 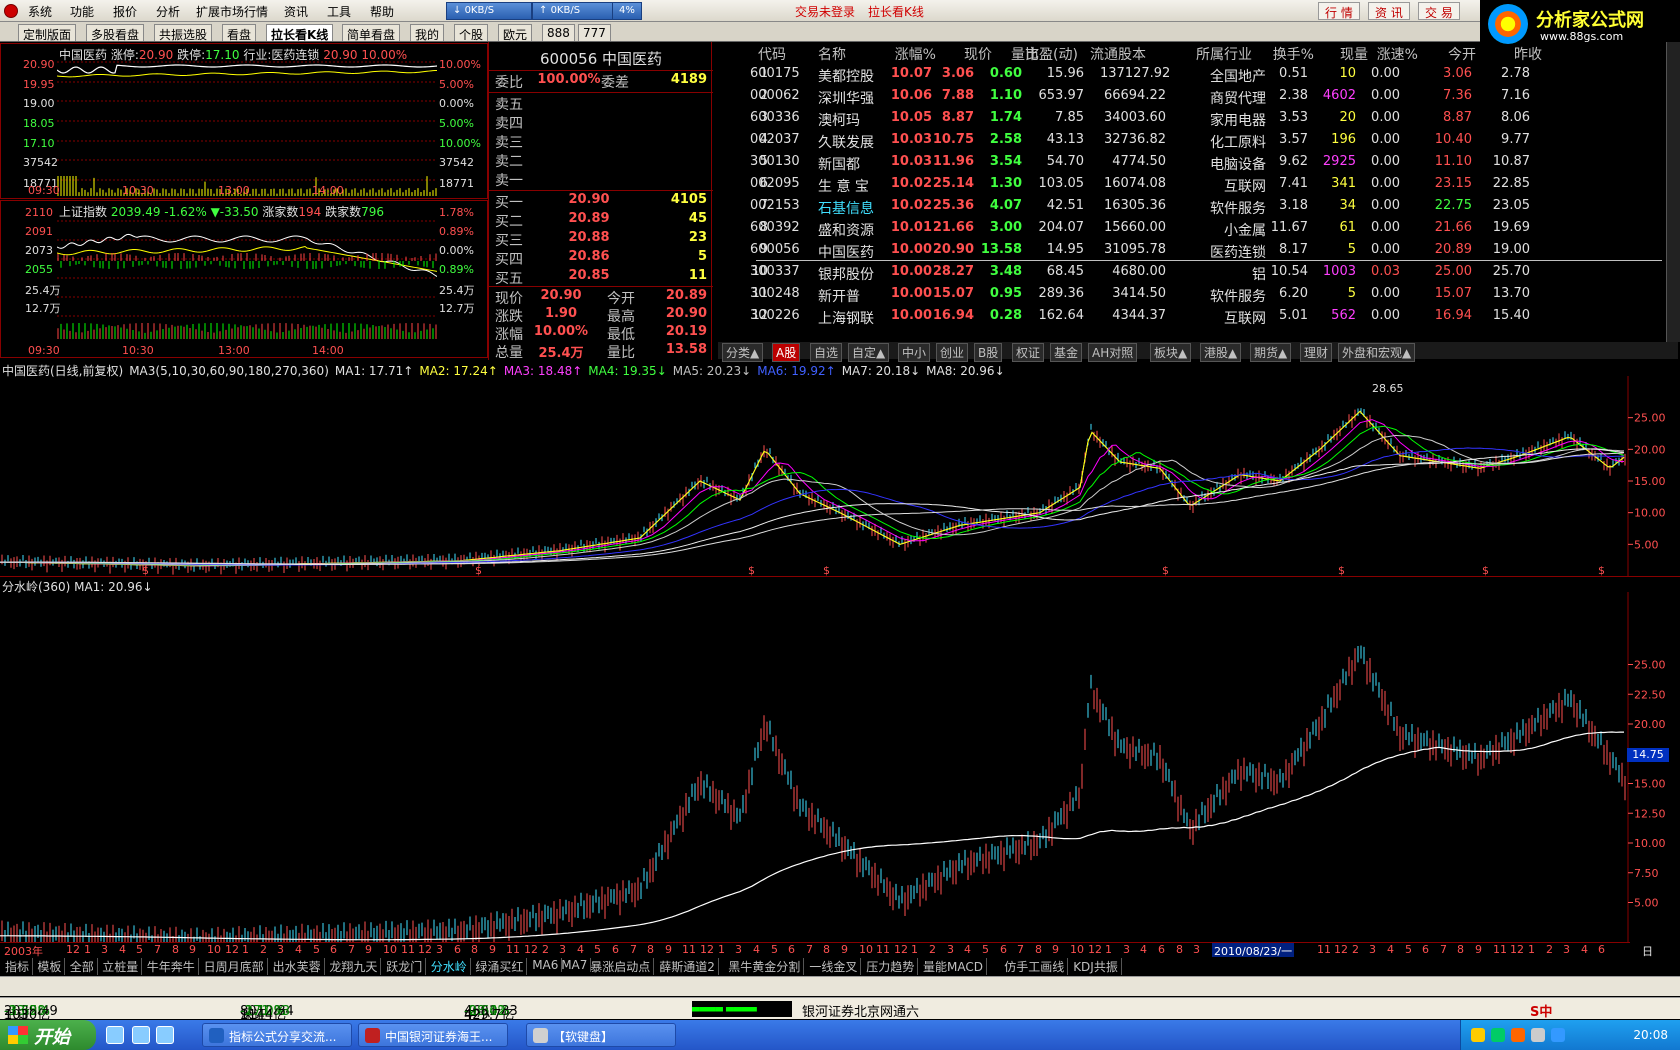 What do you see at coordinates (765, 966) in the screenshot?
I see `indicator-tab: 黑牛黄金分割` at bounding box center [765, 966].